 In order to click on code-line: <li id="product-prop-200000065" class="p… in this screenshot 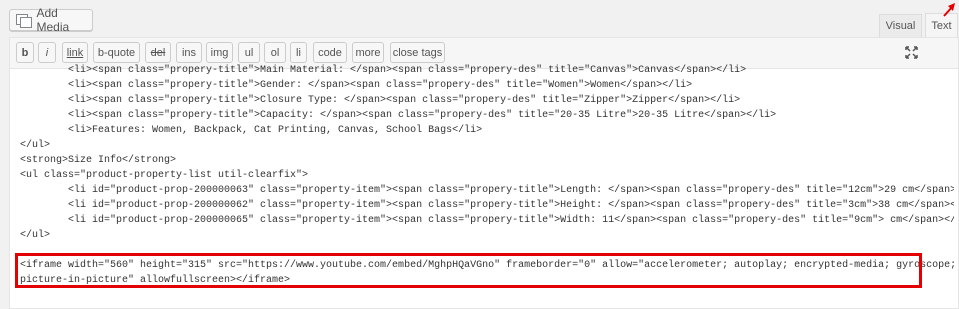, I will do `click(487, 220)`.